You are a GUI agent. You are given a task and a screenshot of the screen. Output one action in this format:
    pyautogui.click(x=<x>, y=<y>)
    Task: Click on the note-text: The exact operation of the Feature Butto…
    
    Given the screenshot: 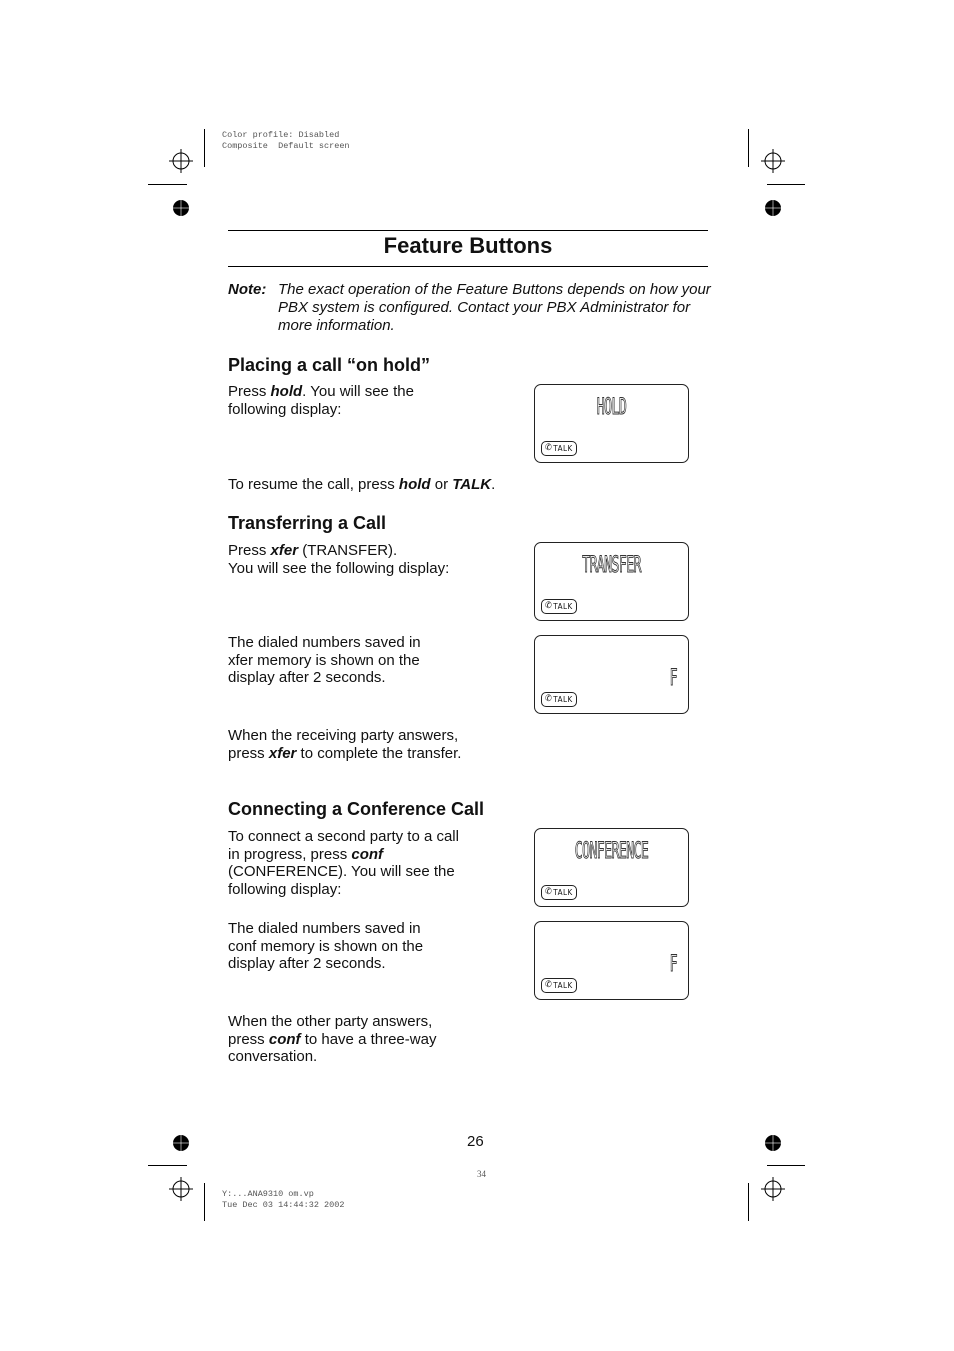 What is the action you would take?
    pyautogui.click(x=494, y=307)
    